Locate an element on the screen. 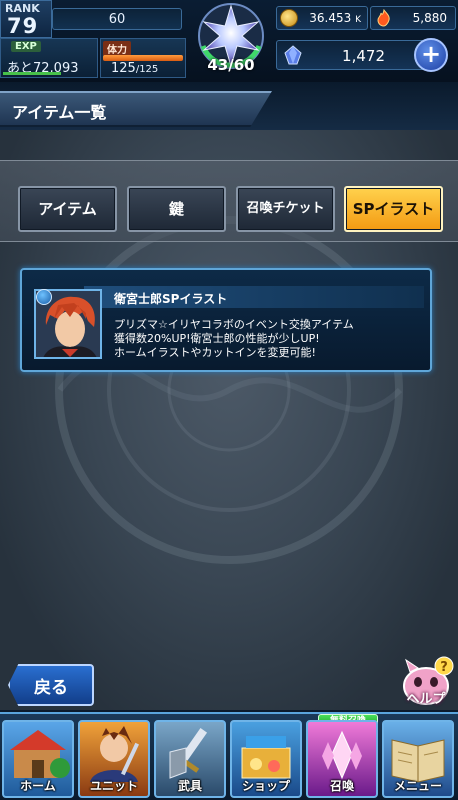 Image resolution: width=458 pixels, height=800 pixels. stamina-label: 体力 is located at coordinates (117, 48).